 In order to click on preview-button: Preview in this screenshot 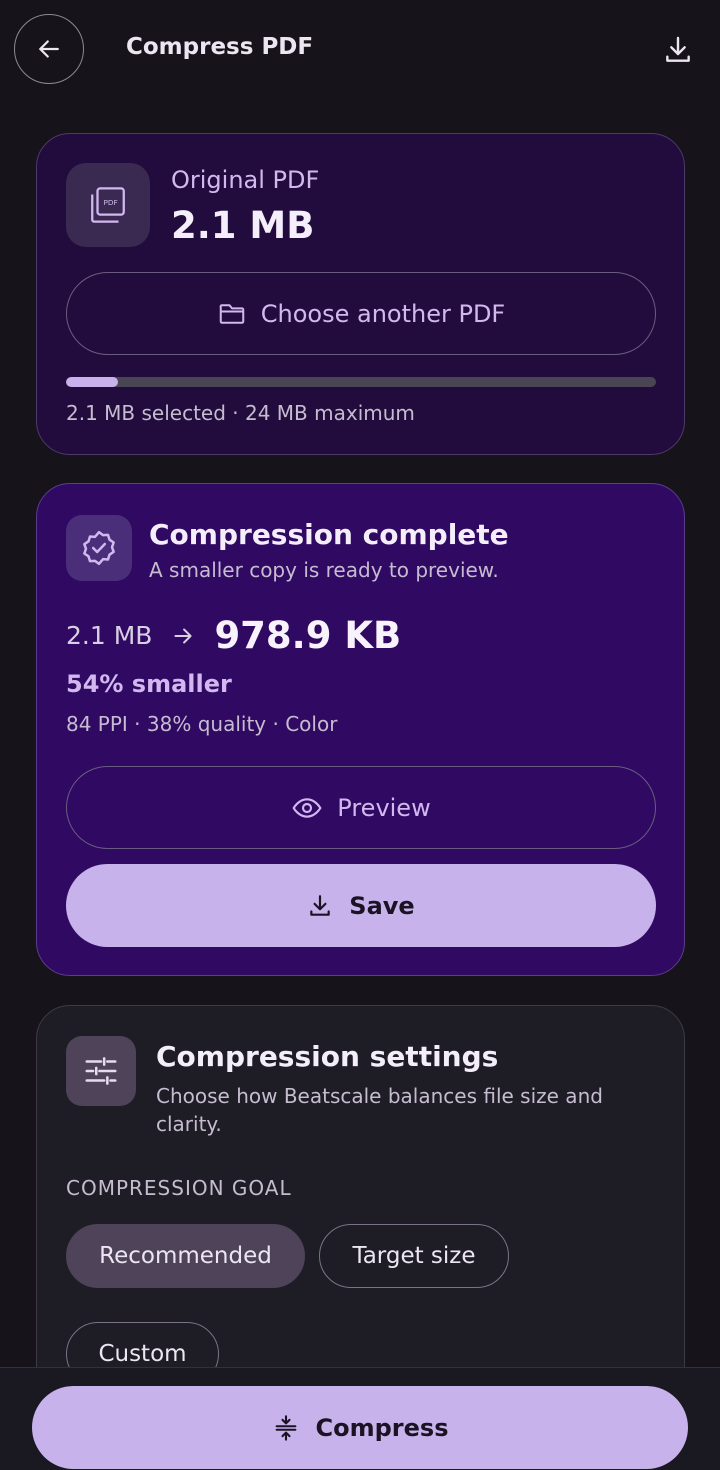, I will do `click(361, 807)`.